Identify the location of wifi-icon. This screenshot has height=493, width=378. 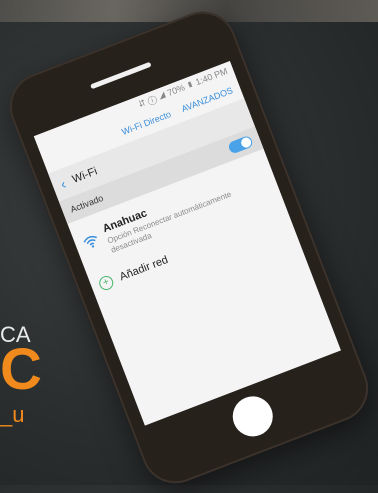
(90, 241).